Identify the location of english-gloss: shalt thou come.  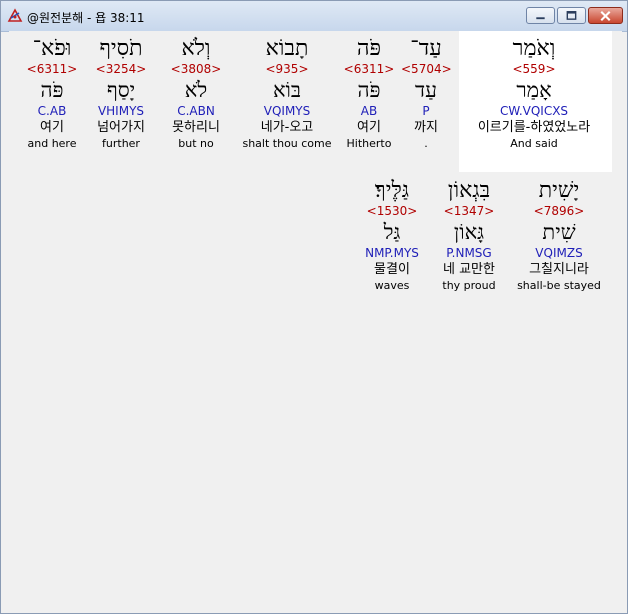
(287, 143).